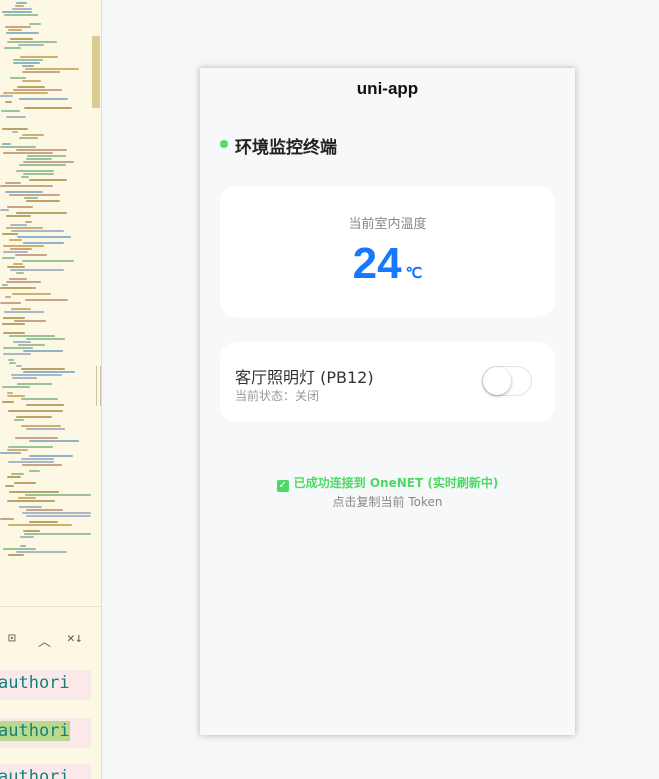 The height and width of the screenshot is (779, 659). What do you see at coordinates (75, 638) in the screenshot?
I see `close-panel-icon: ✕↓` at bounding box center [75, 638].